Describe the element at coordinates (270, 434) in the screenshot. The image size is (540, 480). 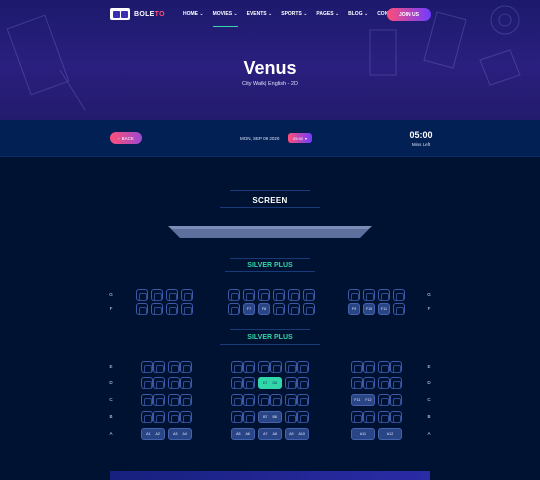
I see `seat-booked-pair: A7 A8` at that location.